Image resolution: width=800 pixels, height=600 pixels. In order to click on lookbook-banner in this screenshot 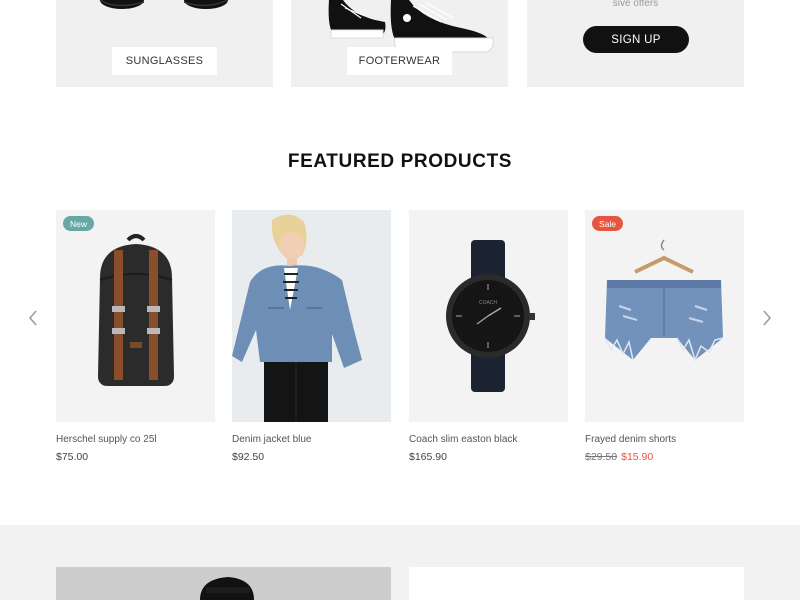, I will do `click(223, 583)`.